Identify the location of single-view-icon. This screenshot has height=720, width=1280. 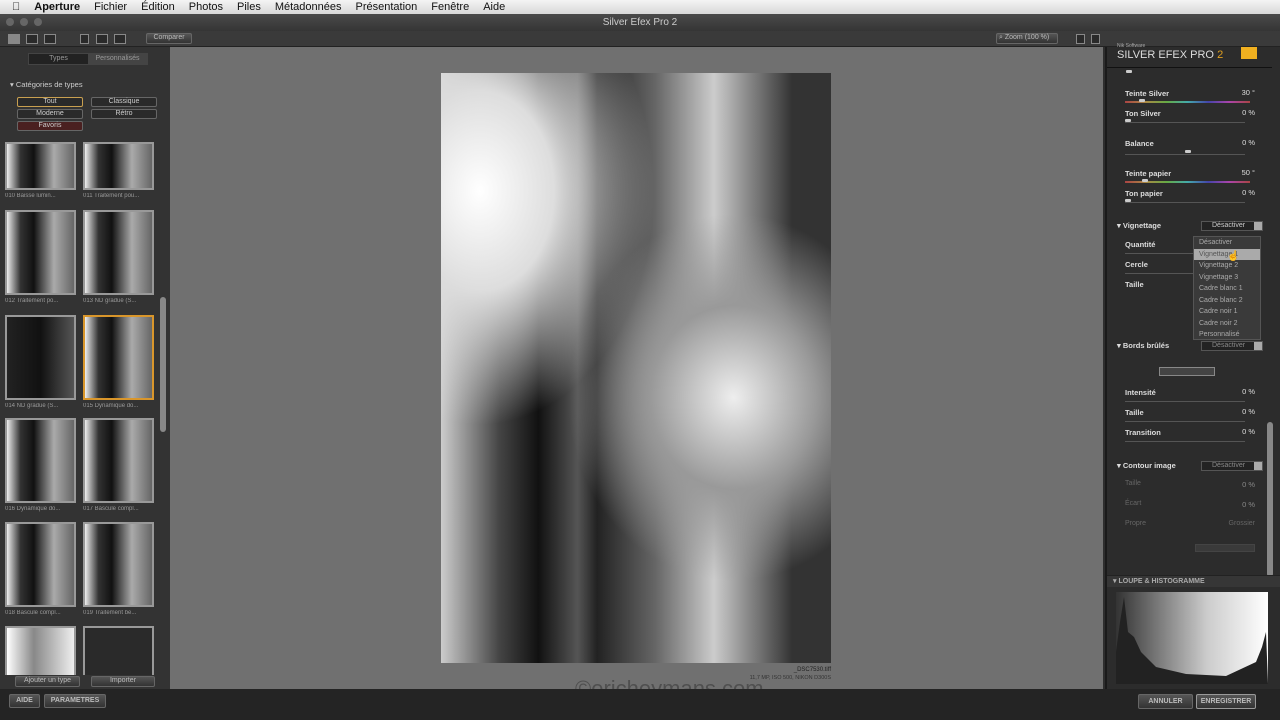
(84, 39).